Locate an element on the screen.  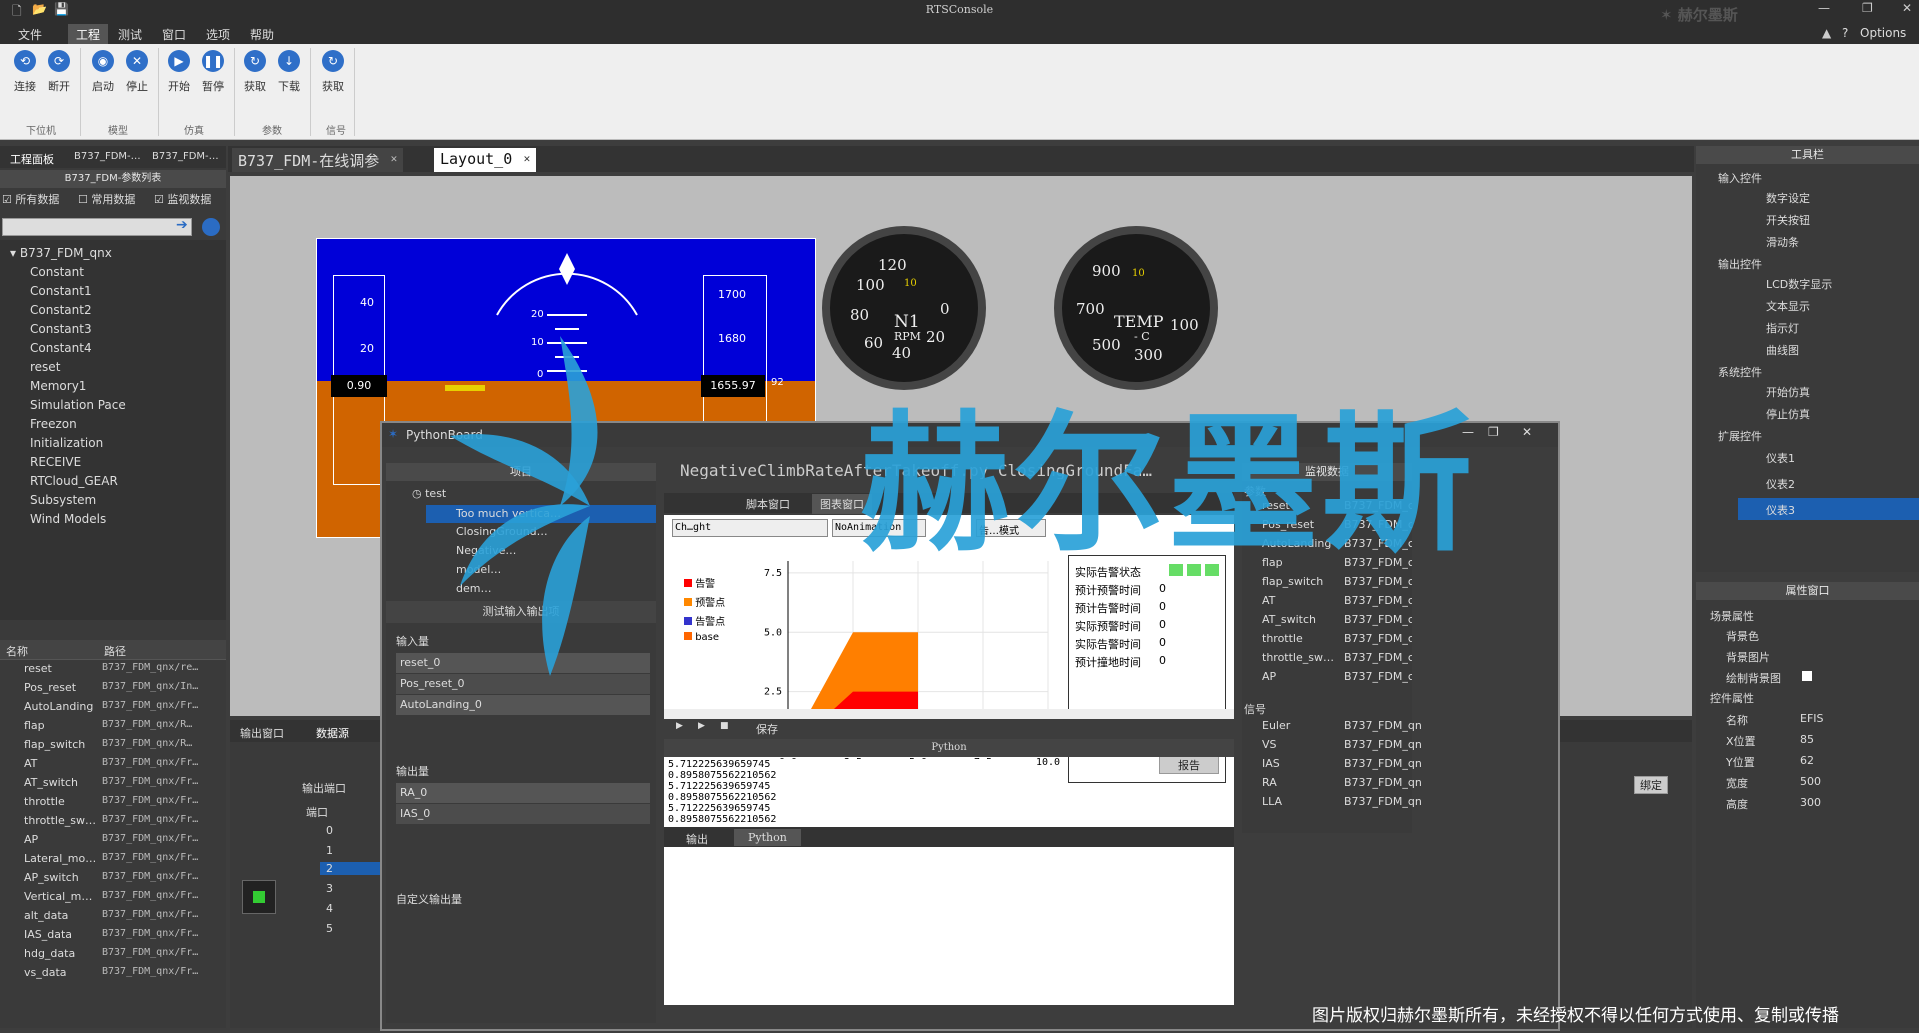
n1-gauge: 120 100 80 60 40 20 0 N1 RPM 10 is located at coordinates (904, 308).